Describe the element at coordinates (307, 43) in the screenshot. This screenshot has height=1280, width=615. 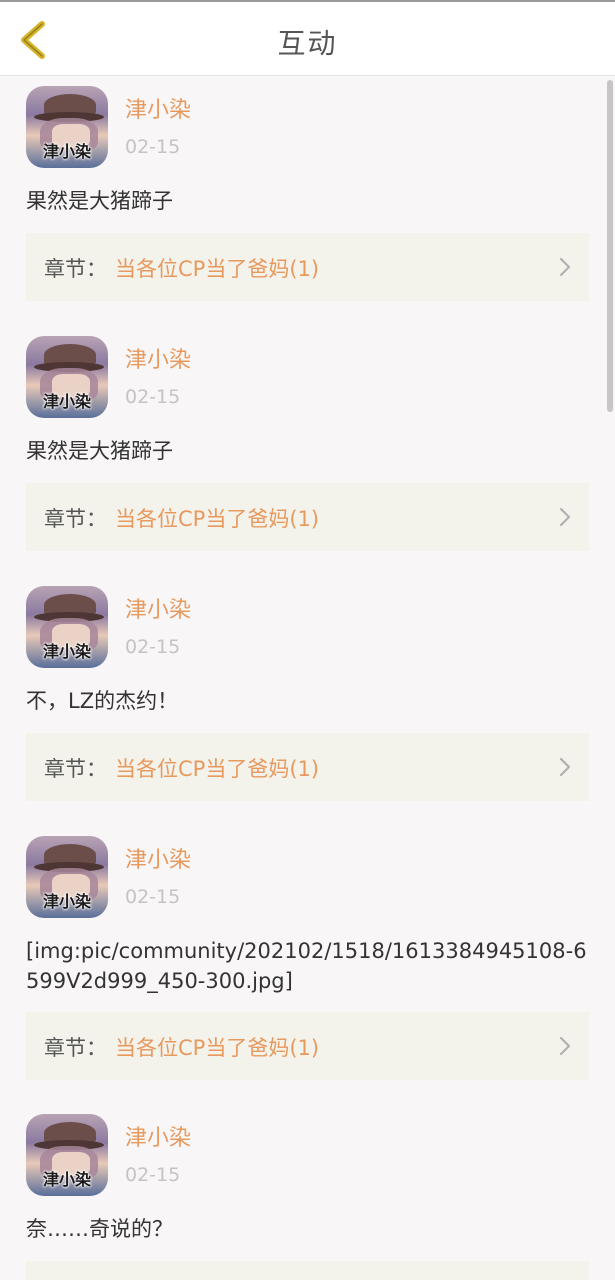
I see `page-title: 互动` at that location.